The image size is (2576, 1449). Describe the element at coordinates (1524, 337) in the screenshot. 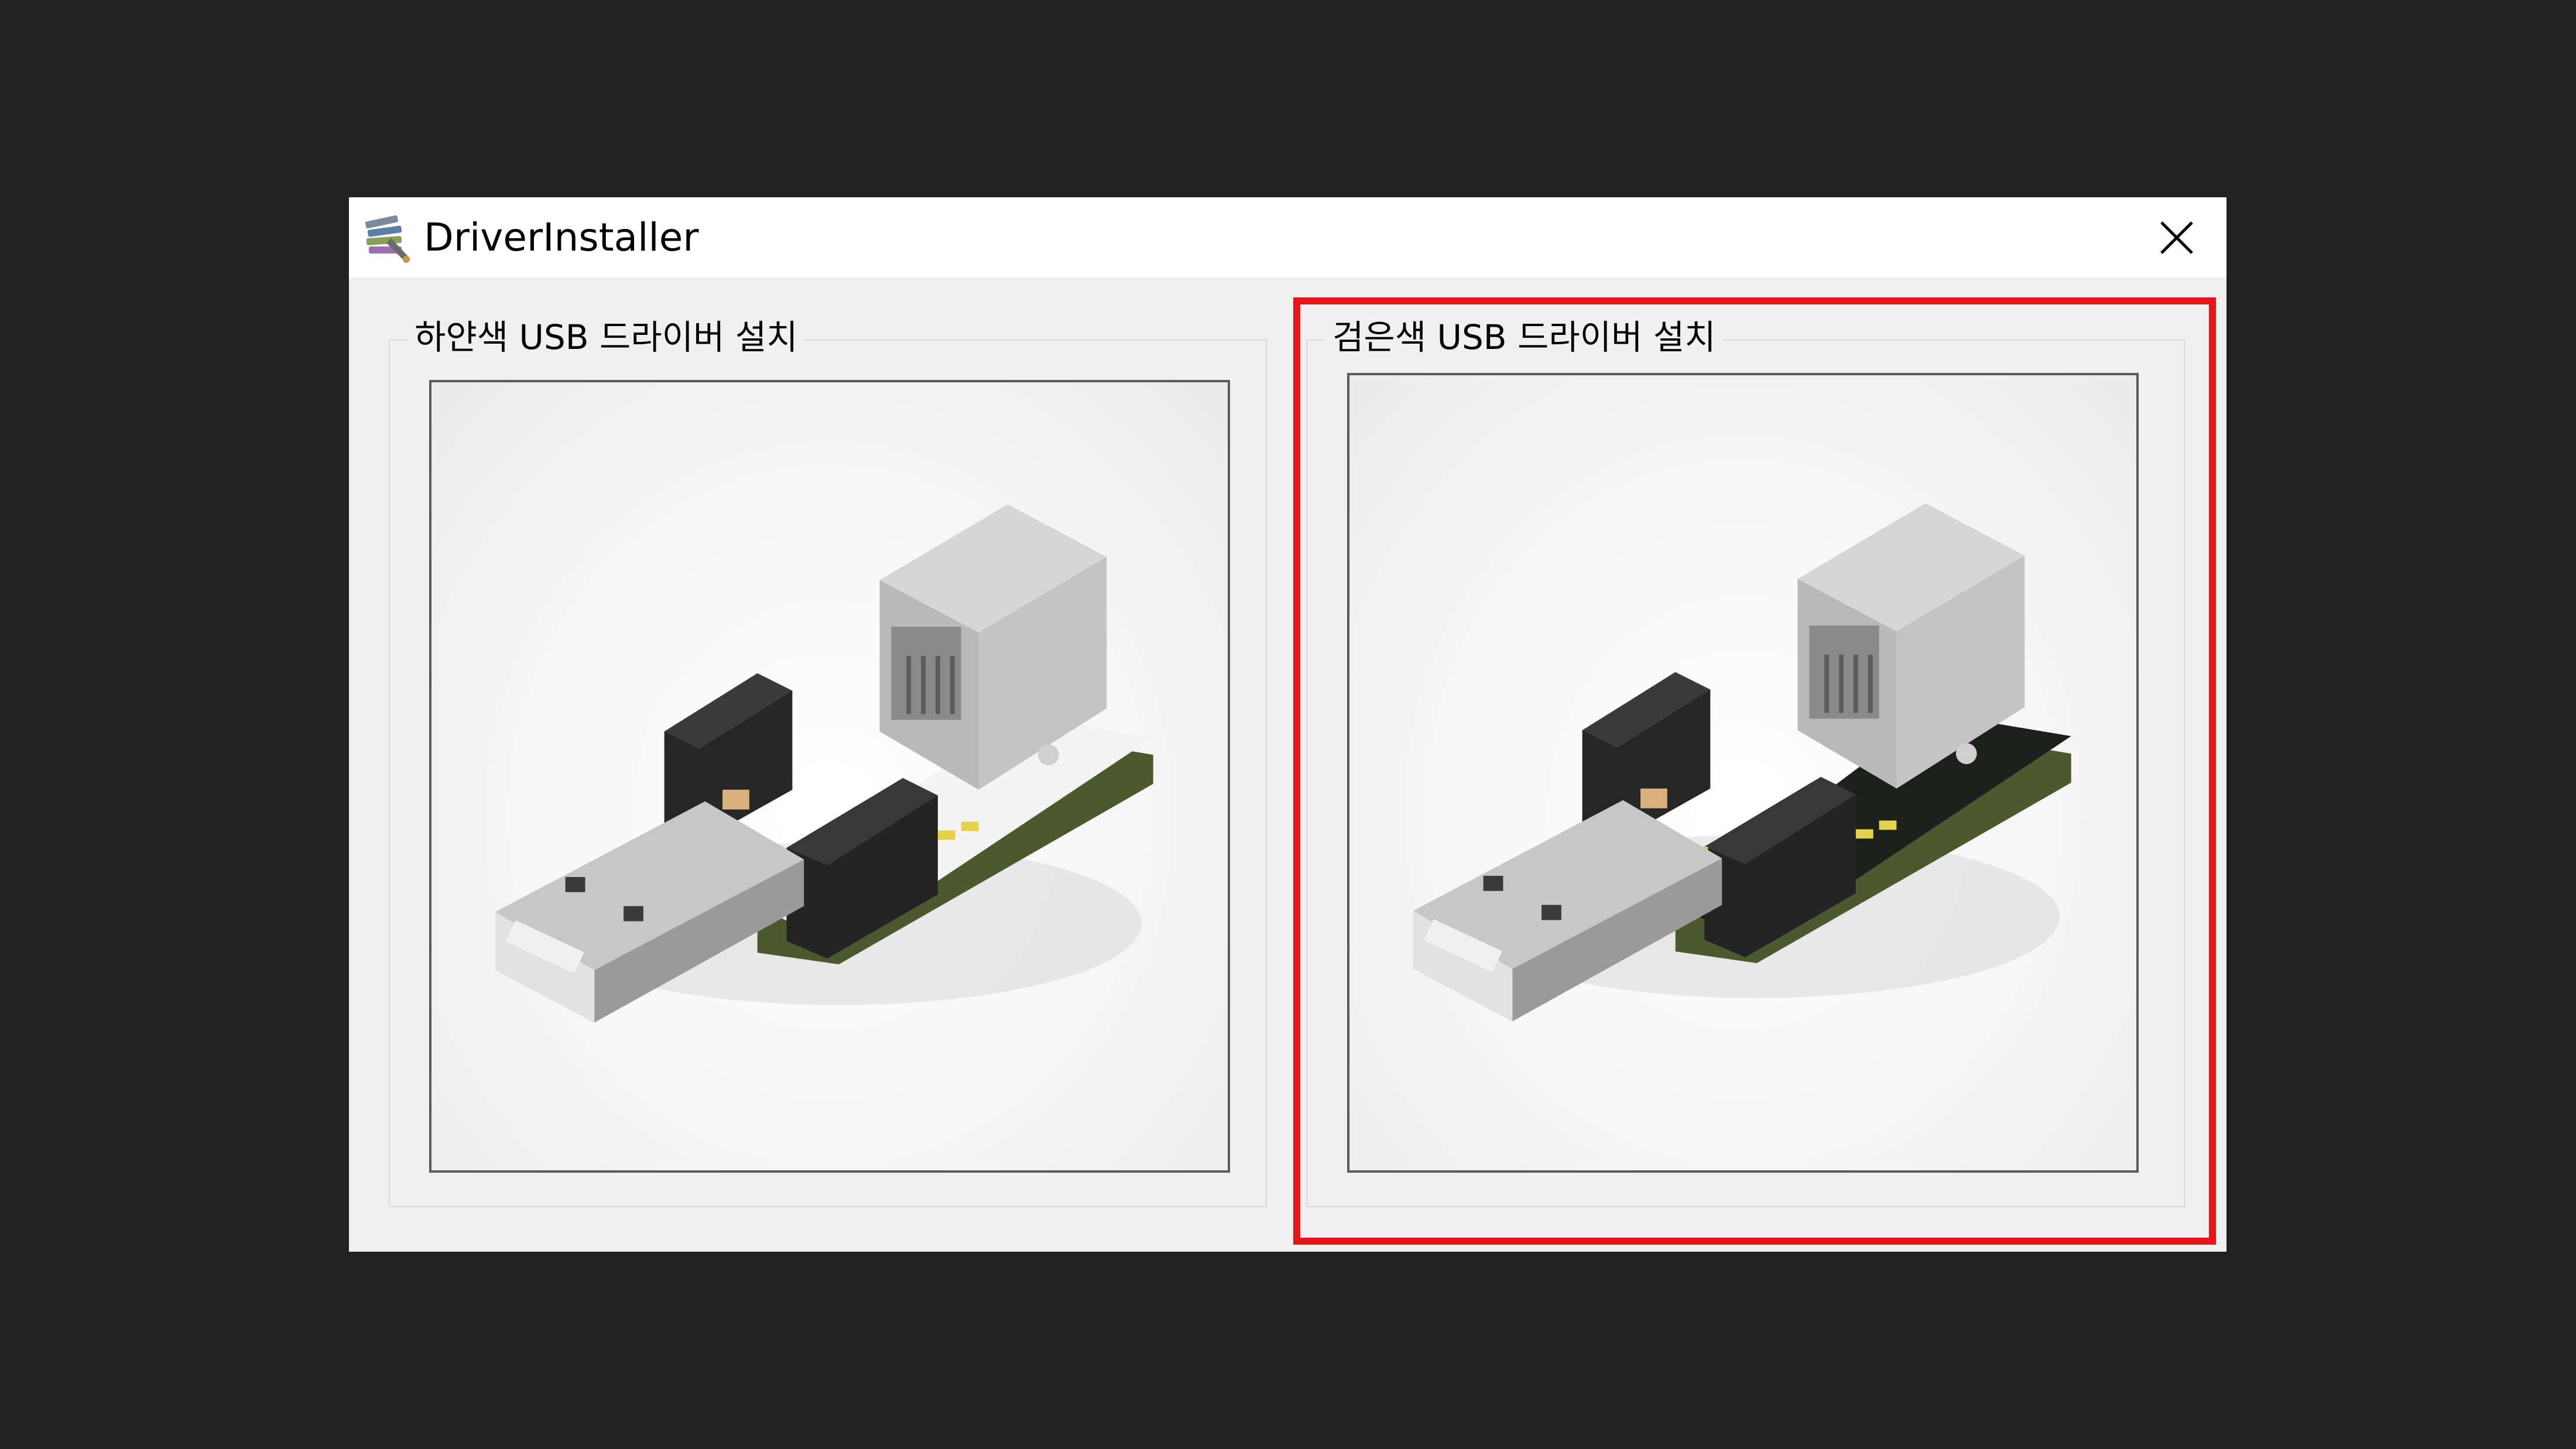

I see `black-usb-group-label: 검은색 USB 드라이버 설치` at that location.